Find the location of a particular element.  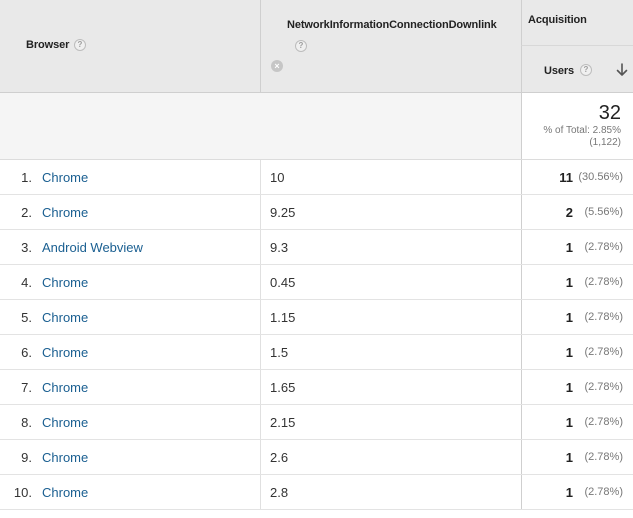

row-index: 3. is located at coordinates (26, 247).